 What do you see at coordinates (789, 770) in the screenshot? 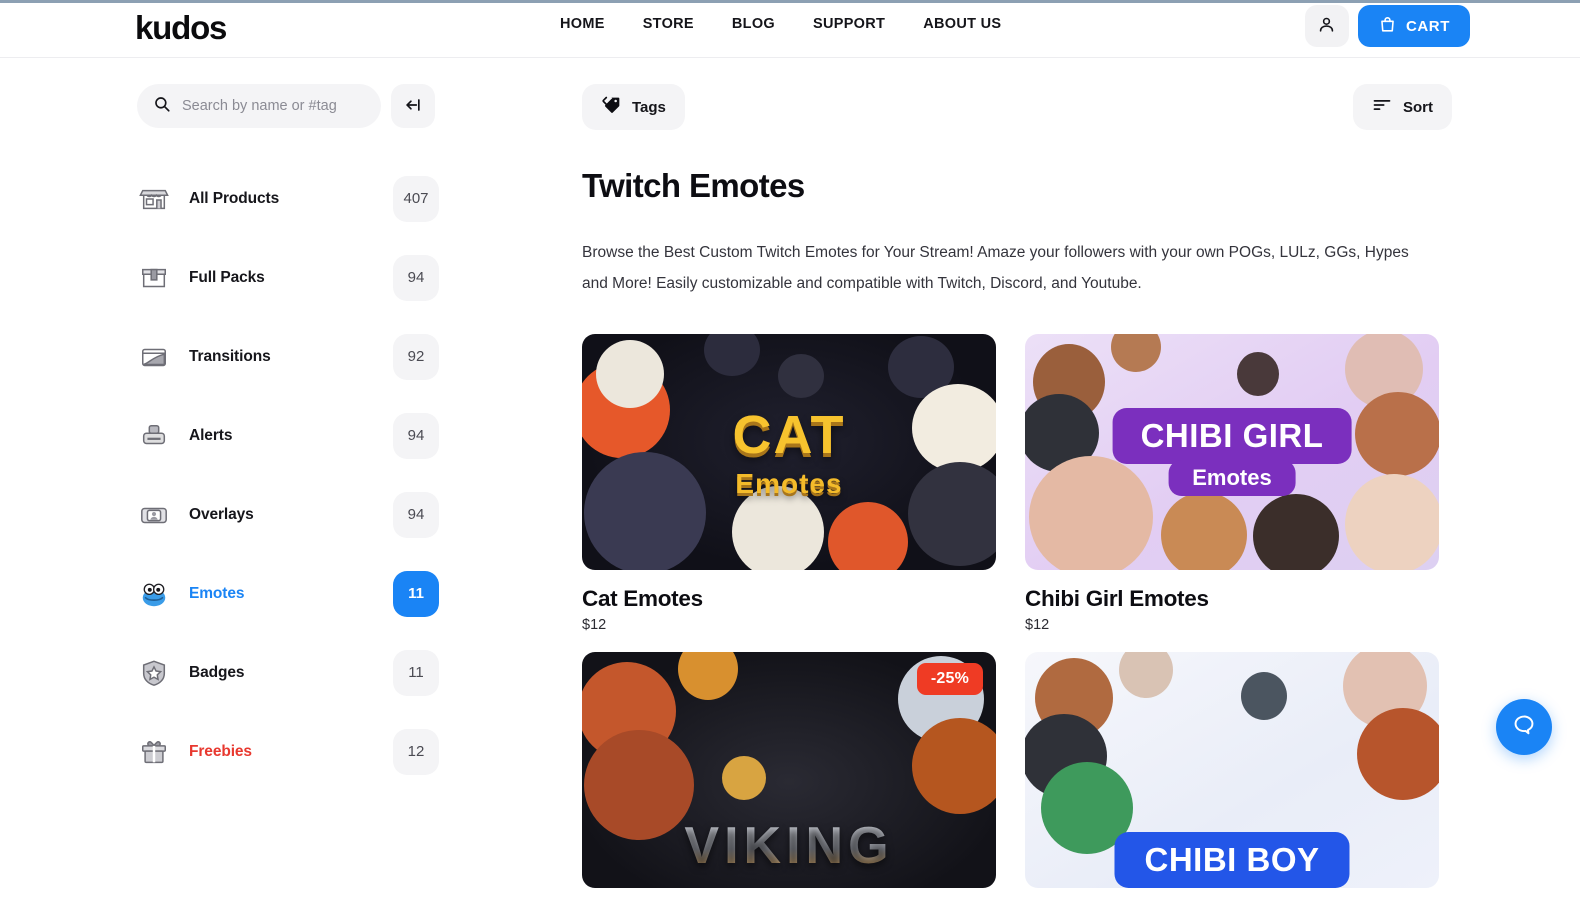
I see `product-thumbnail: VIKING -25%` at bounding box center [789, 770].